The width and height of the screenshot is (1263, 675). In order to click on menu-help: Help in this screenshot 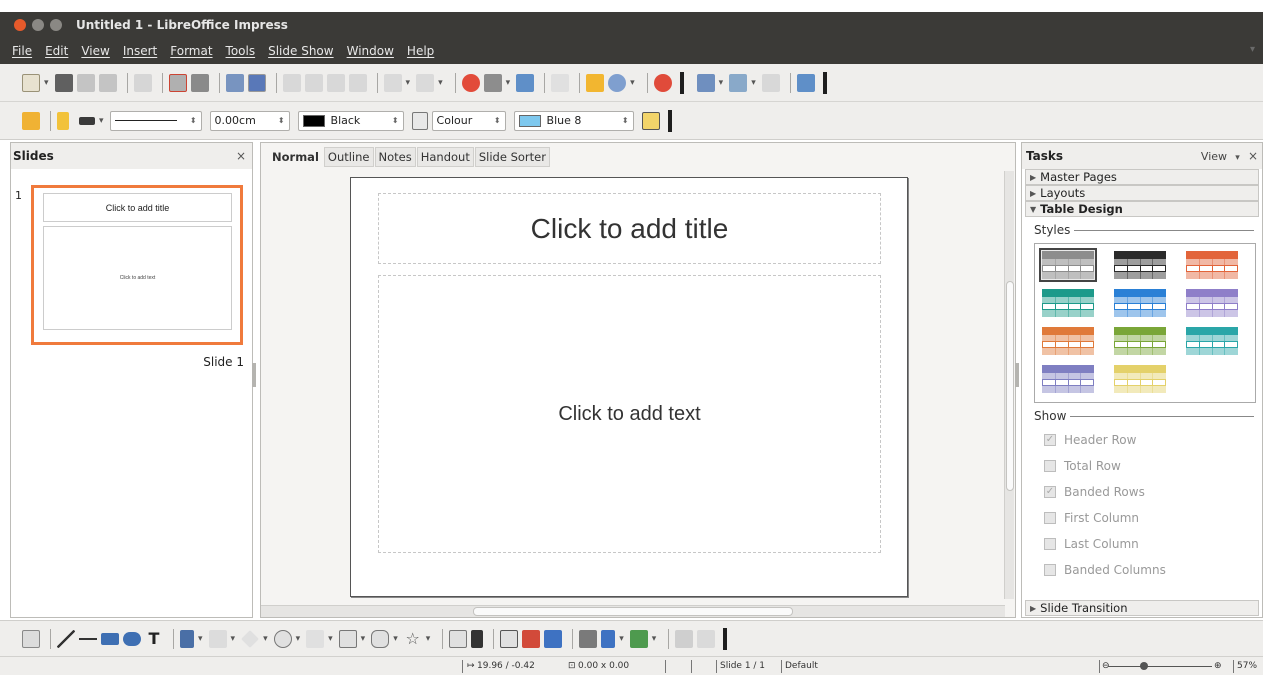, I will do `click(420, 51)`.